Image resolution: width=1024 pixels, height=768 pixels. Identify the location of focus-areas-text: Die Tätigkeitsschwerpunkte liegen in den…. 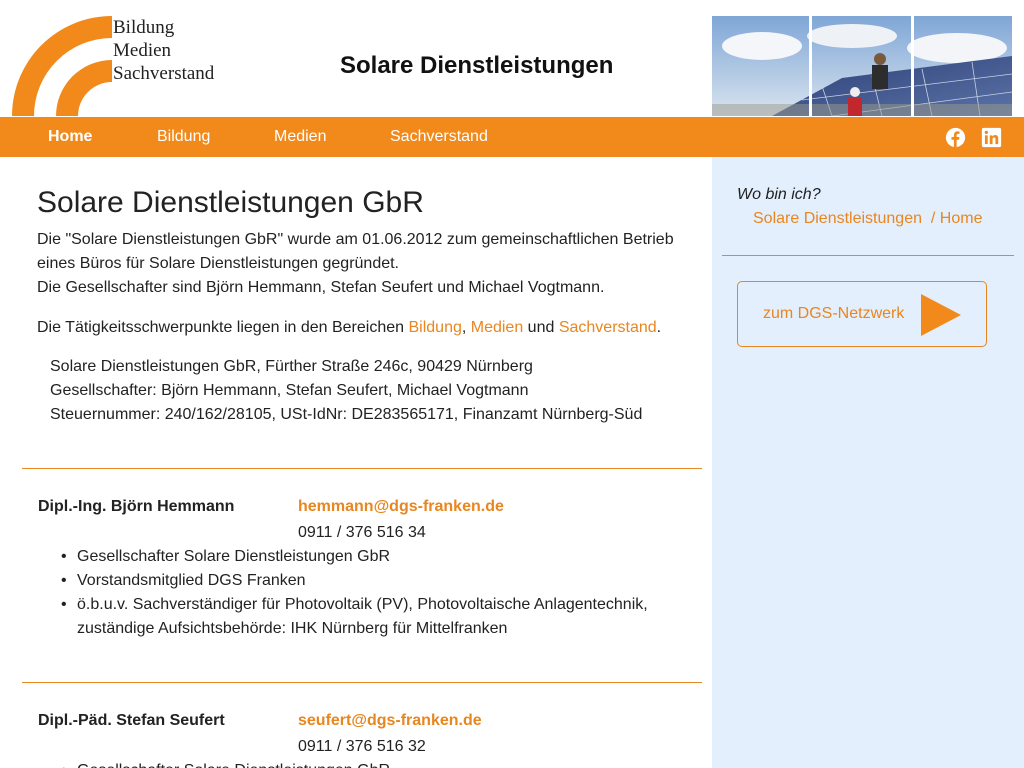
(349, 328).